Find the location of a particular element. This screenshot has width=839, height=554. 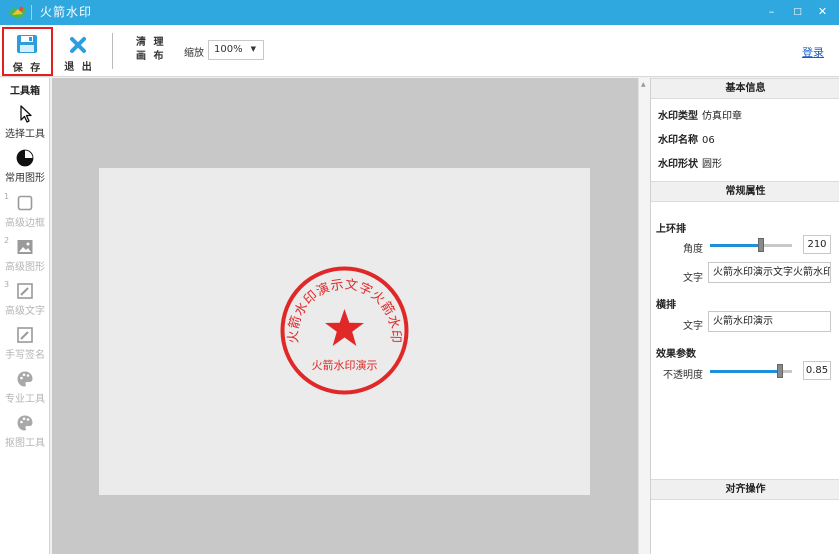

tool-number: 3 is located at coordinates (7, 284).